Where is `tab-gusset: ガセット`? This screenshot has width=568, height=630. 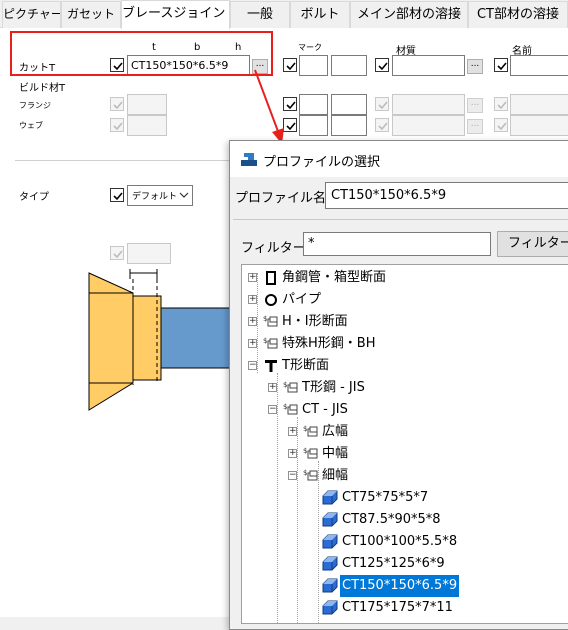
tab-gusset: ガセット is located at coordinates (91, 14).